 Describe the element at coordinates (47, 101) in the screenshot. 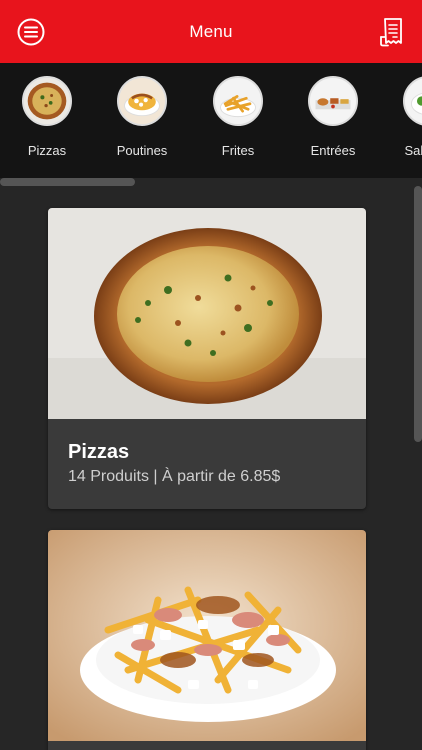

I see `pizza-thumbnail-icon` at that location.